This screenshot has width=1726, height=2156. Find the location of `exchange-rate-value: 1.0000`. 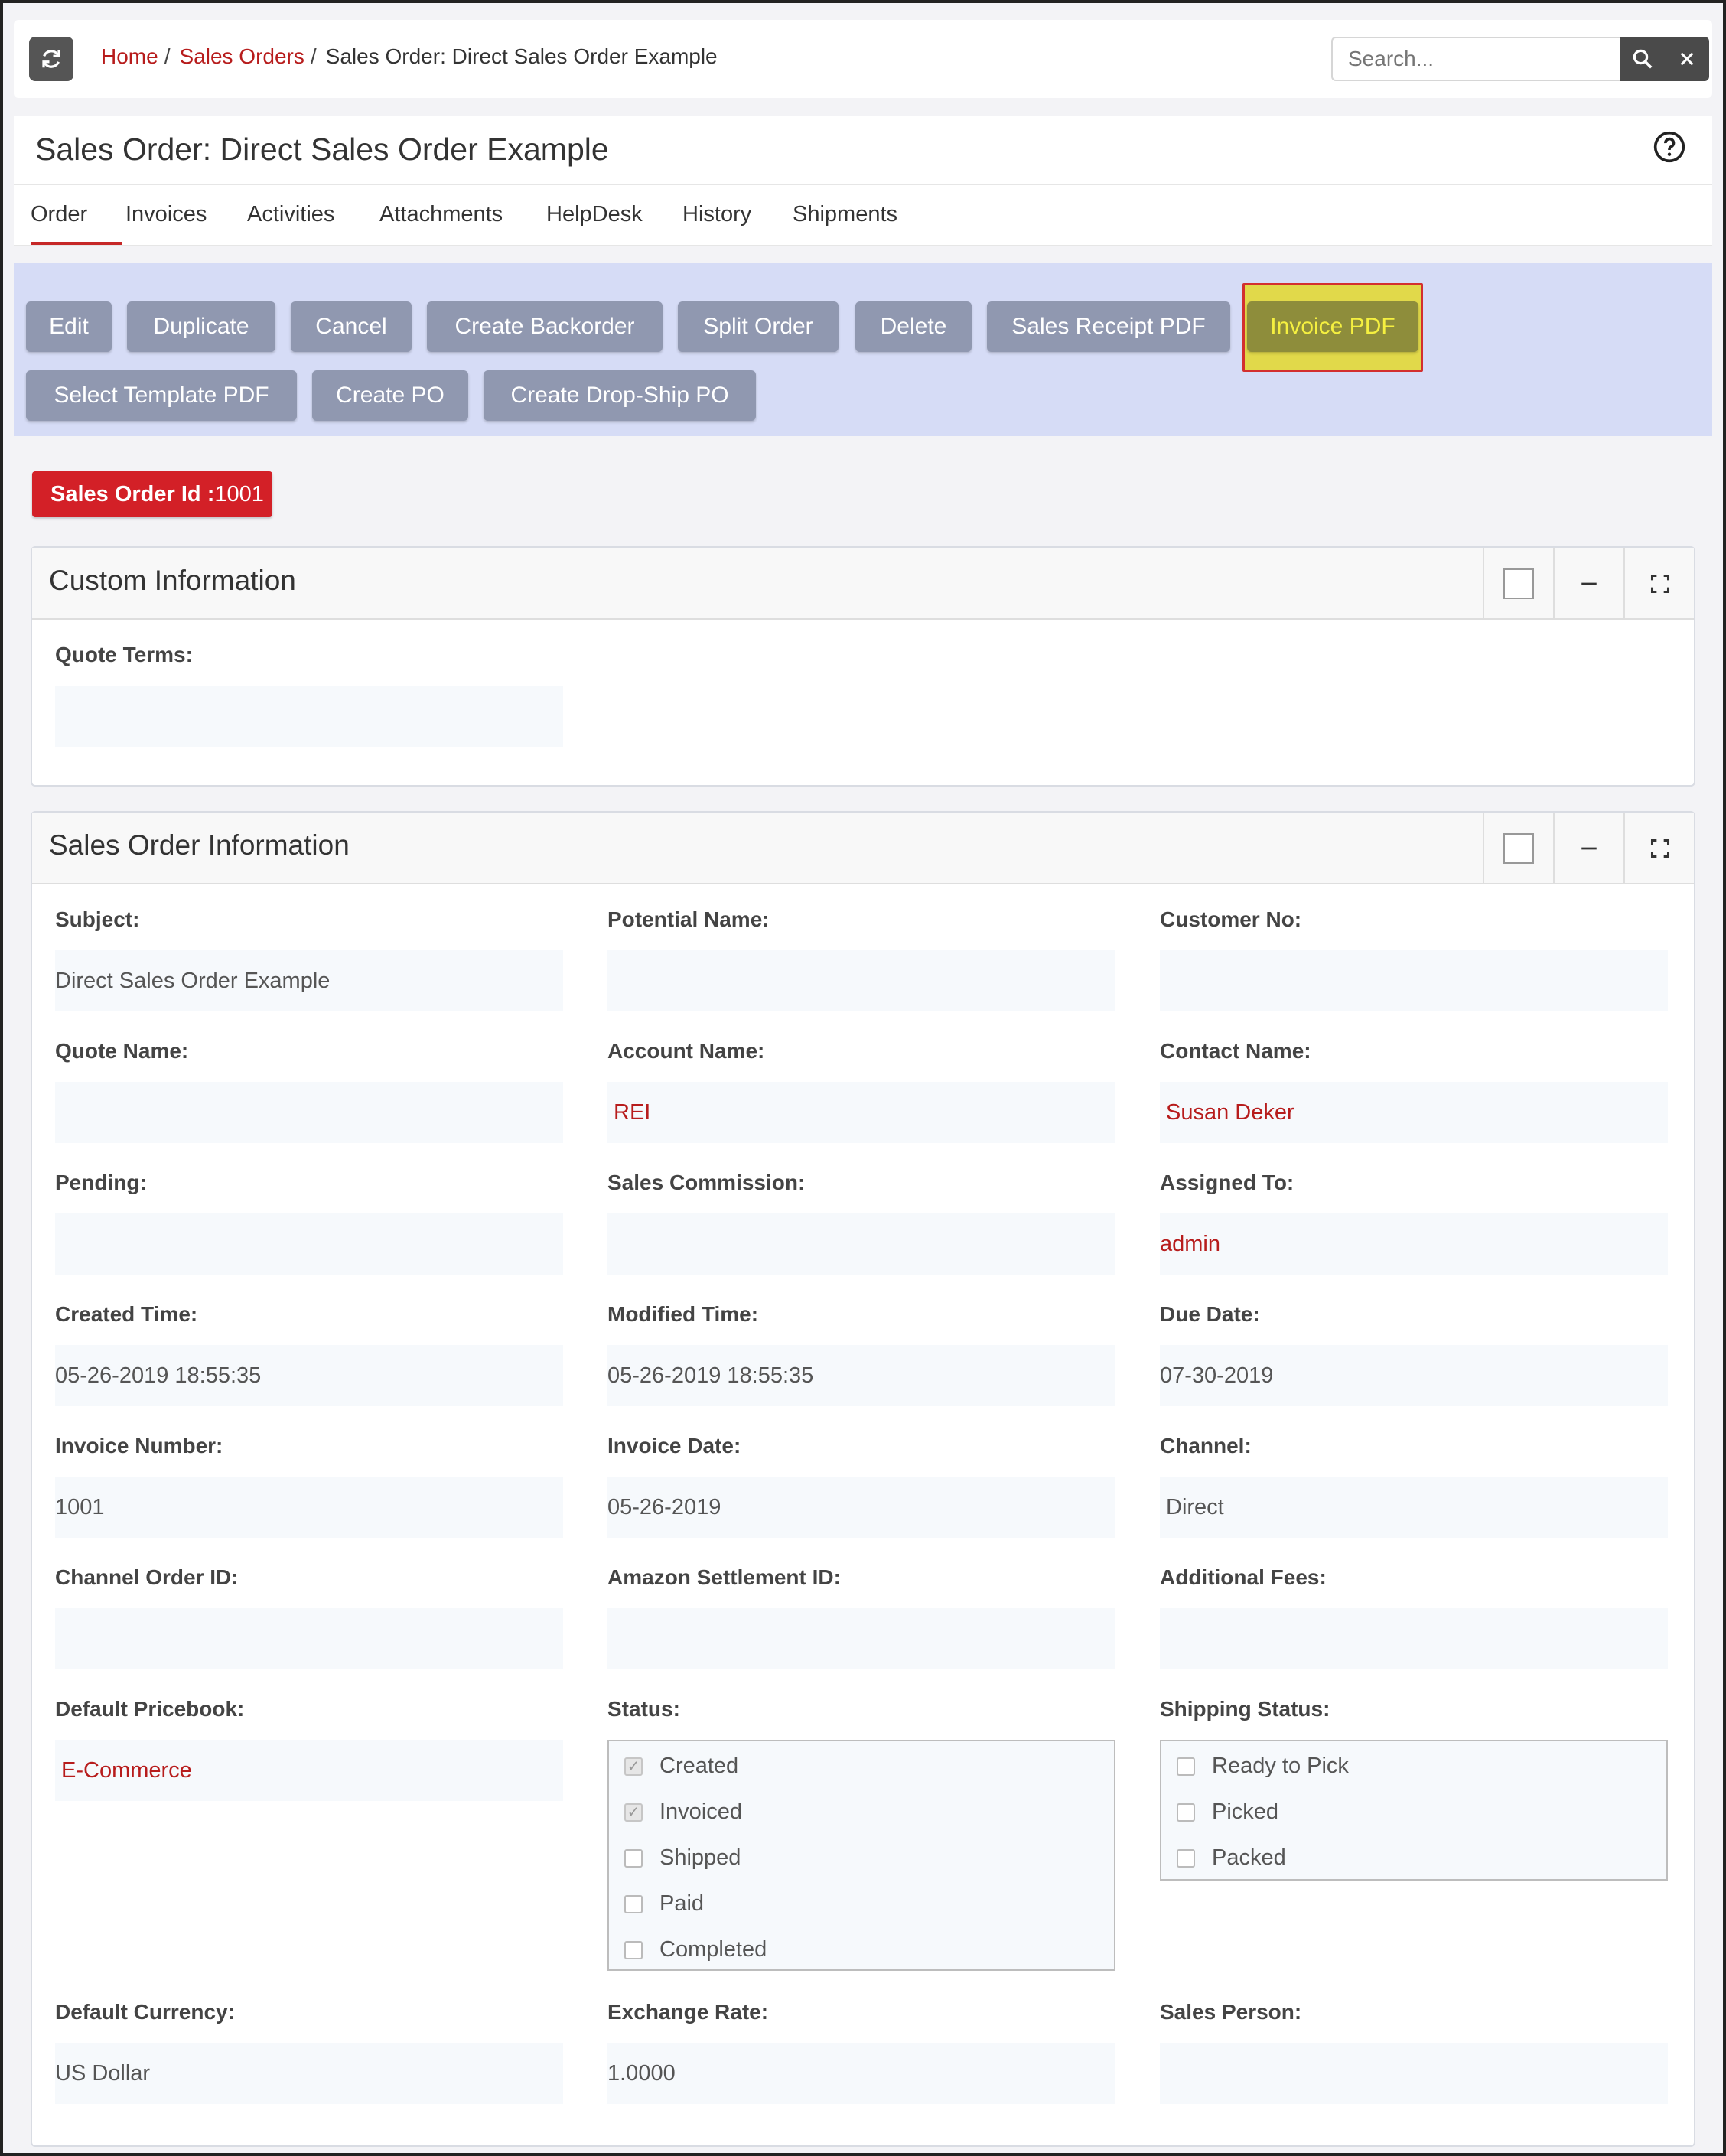

exchange-rate-value: 1.0000 is located at coordinates (861, 2073).